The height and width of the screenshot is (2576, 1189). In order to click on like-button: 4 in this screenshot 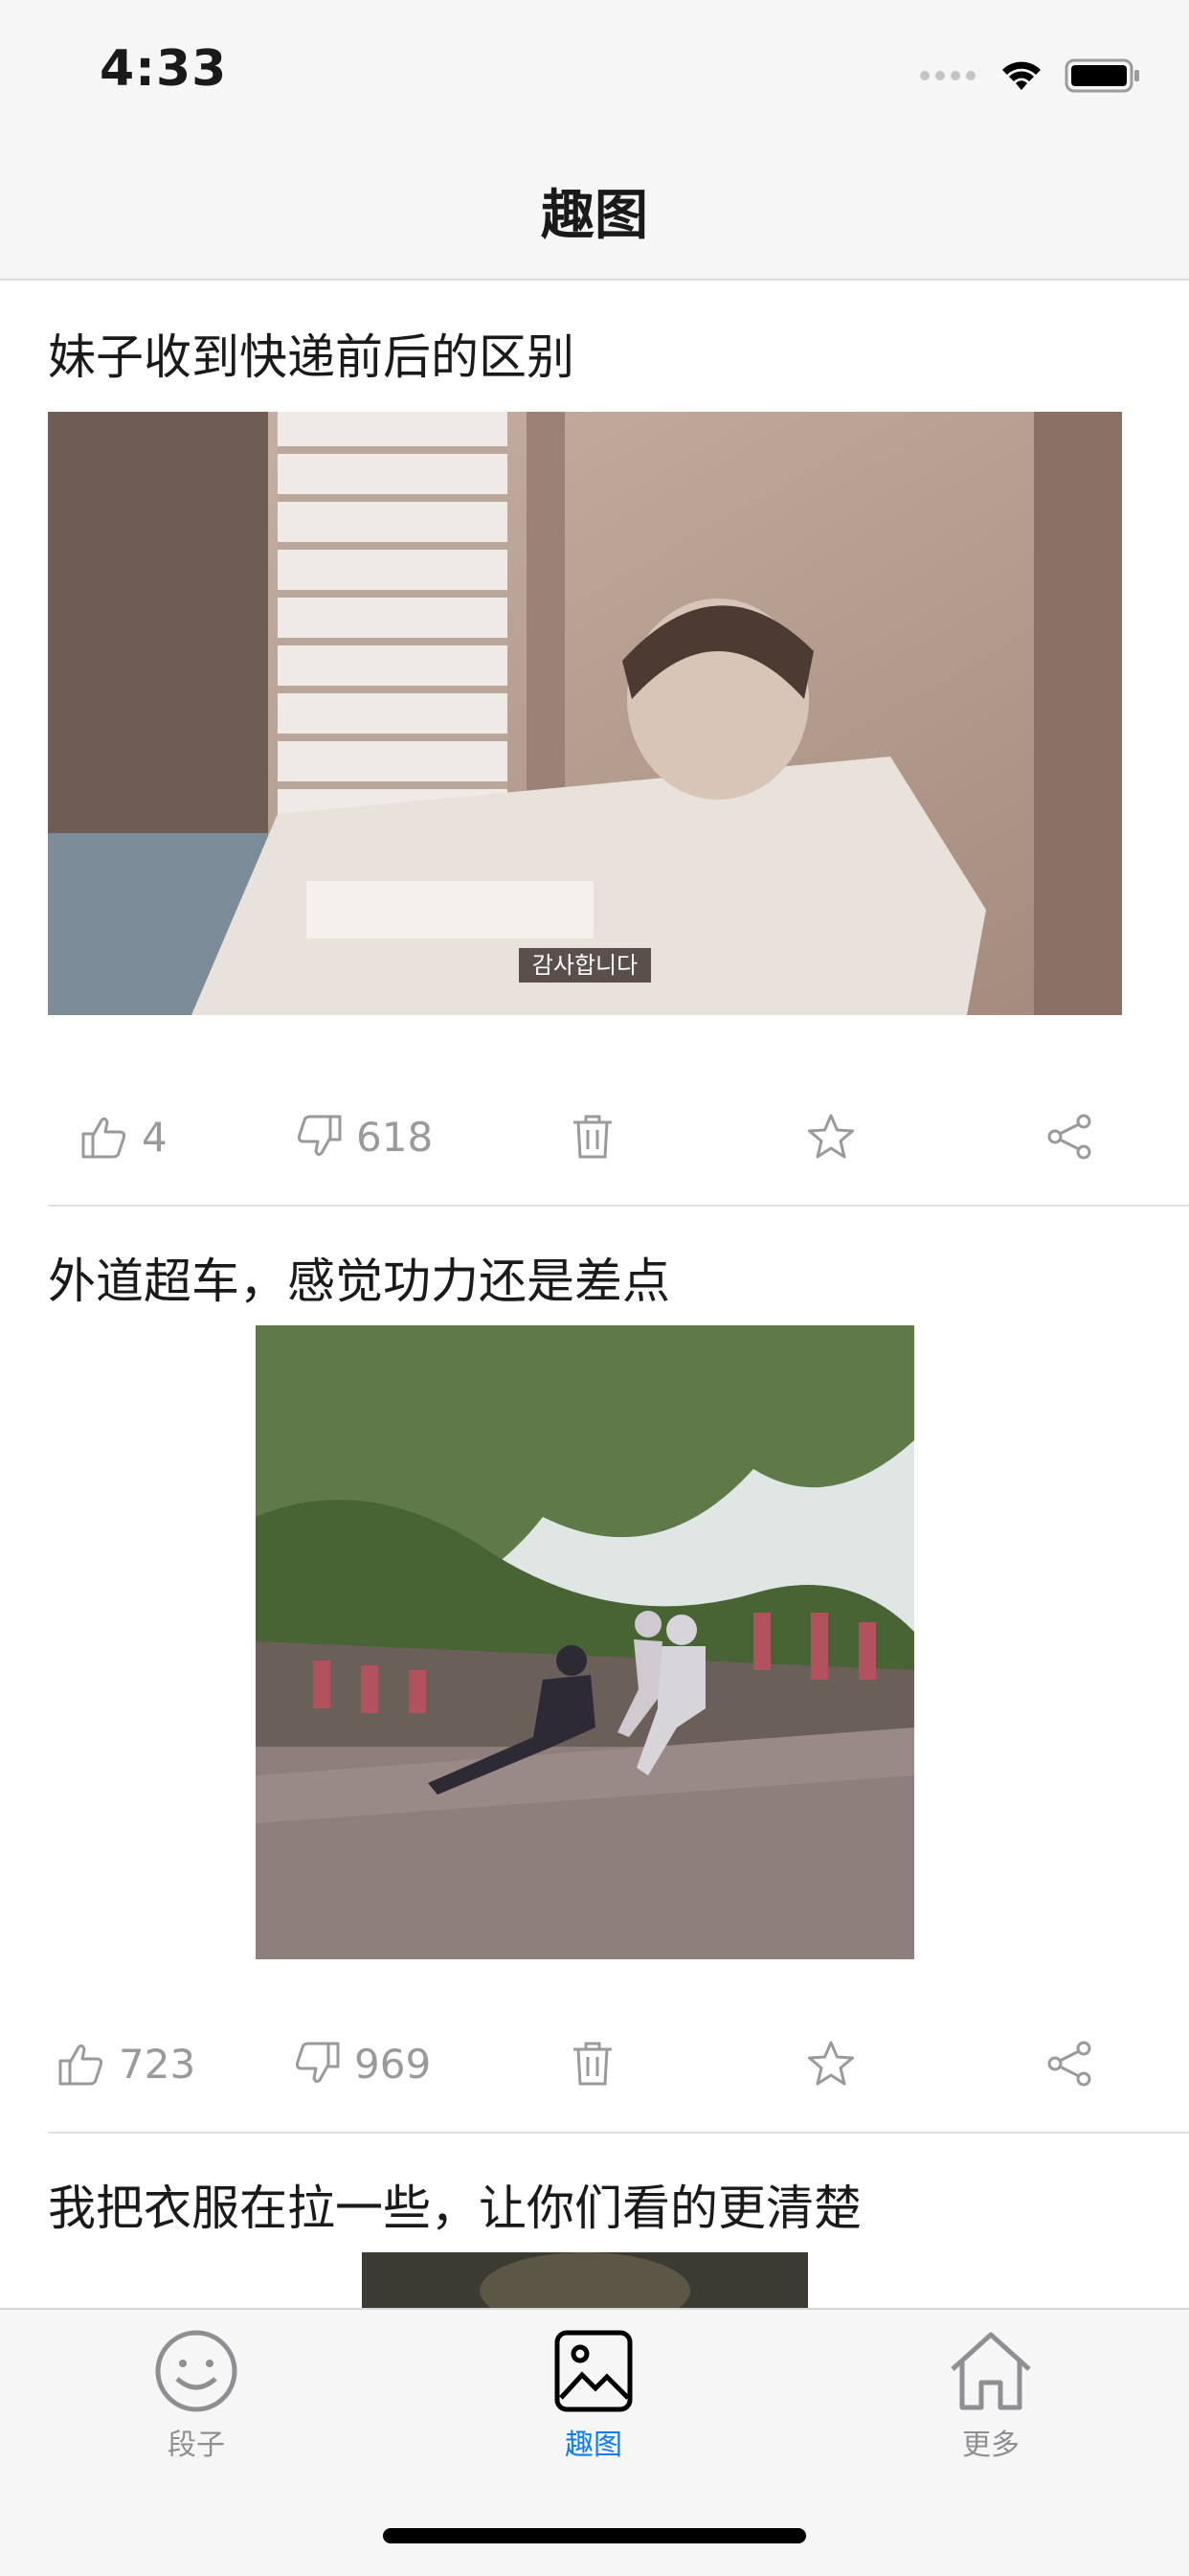, I will do `click(124, 1136)`.